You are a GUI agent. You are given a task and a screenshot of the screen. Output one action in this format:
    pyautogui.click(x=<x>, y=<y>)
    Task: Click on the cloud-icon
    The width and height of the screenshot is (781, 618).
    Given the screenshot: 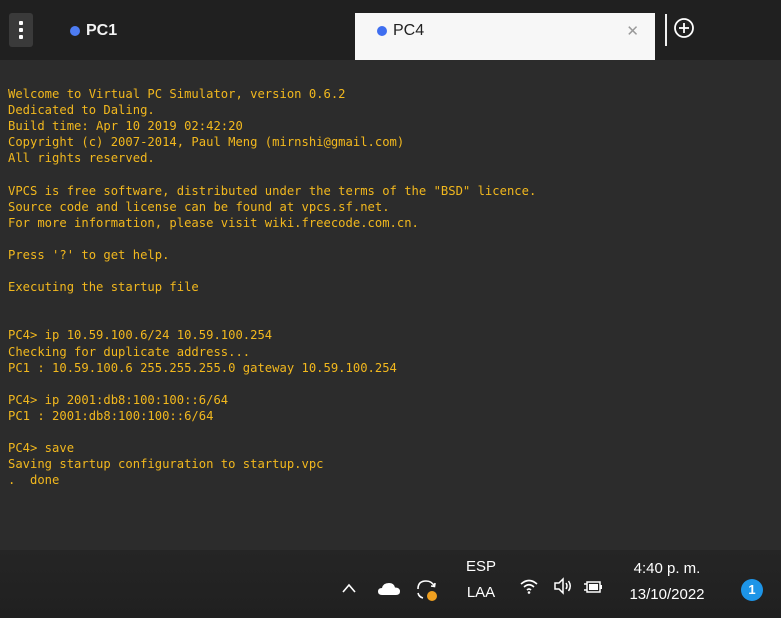 What is the action you would take?
    pyautogui.click(x=389, y=590)
    